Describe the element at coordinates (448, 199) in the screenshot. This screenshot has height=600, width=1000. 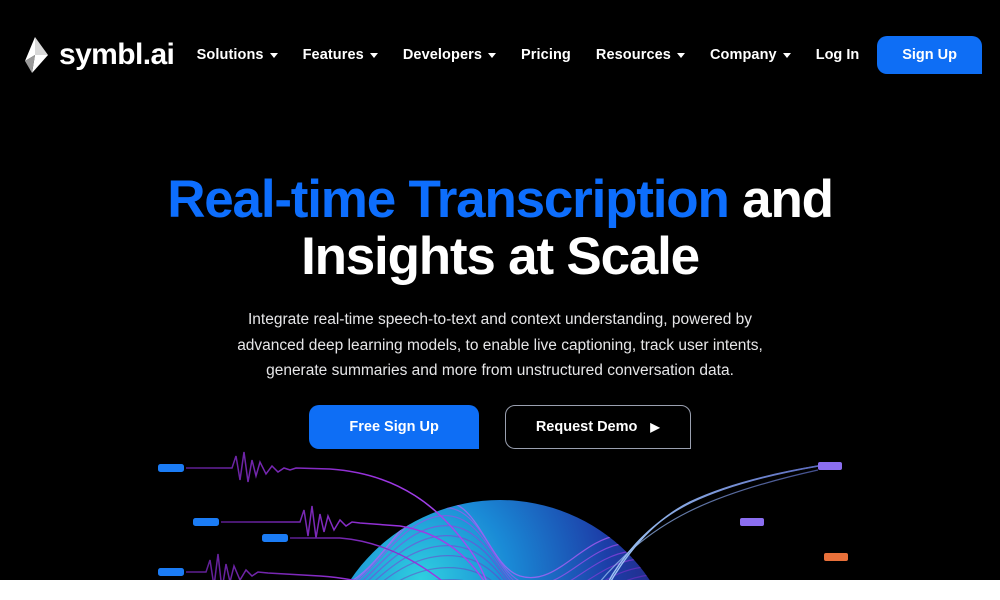
I see `headline-accent: Real-time Transcription` at that location.